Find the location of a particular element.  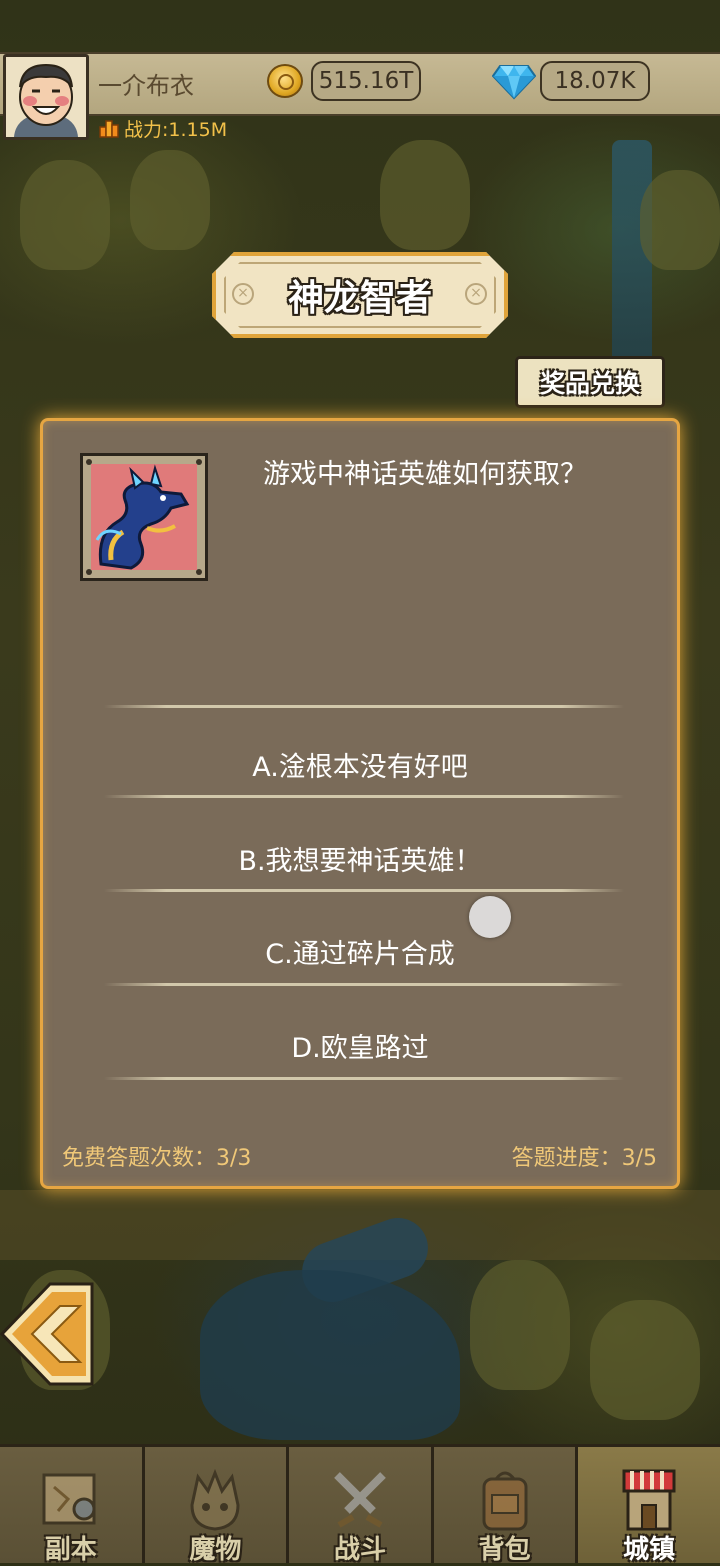

quiz-progress: 答题进度：3/5 is located at coordinates (584, 1158).